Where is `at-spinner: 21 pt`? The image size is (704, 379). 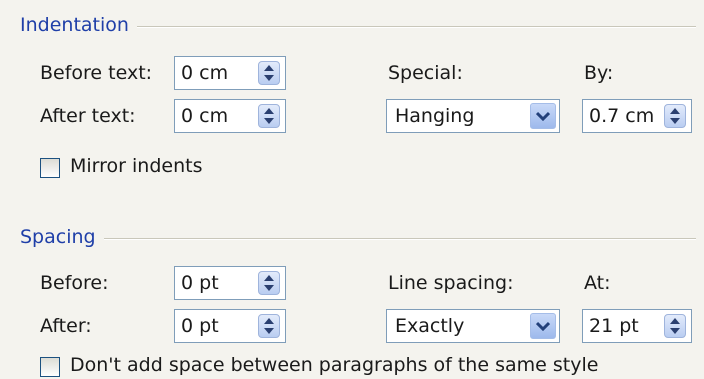 at-spinner: 21 pt is located at coordinates (637, 326).